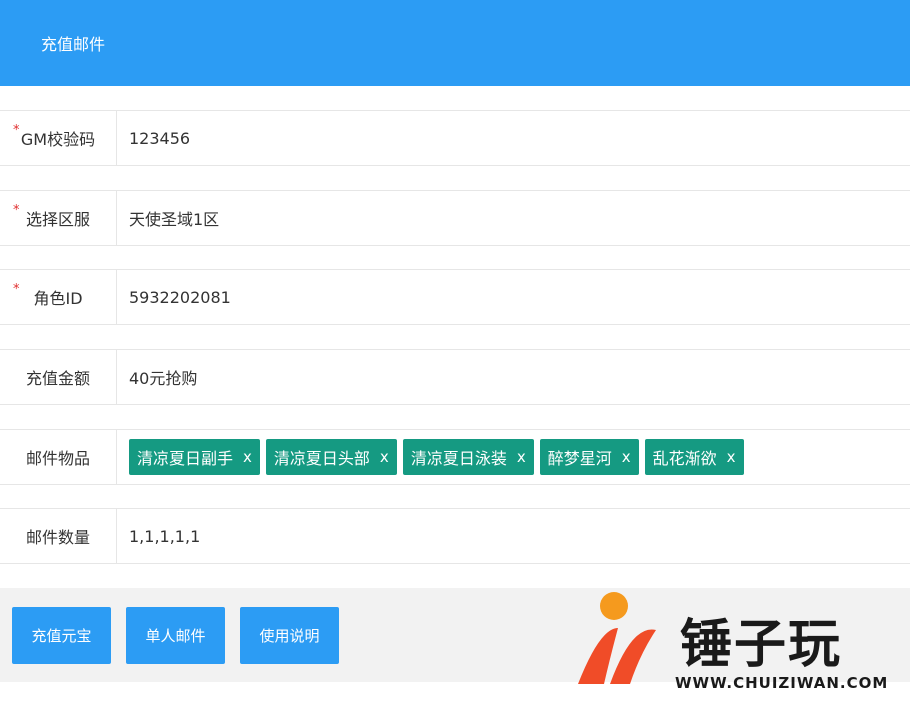 This screenshot has height=713, width=910. I want to click on instructions-button: 使用说明, so click(289, 635).